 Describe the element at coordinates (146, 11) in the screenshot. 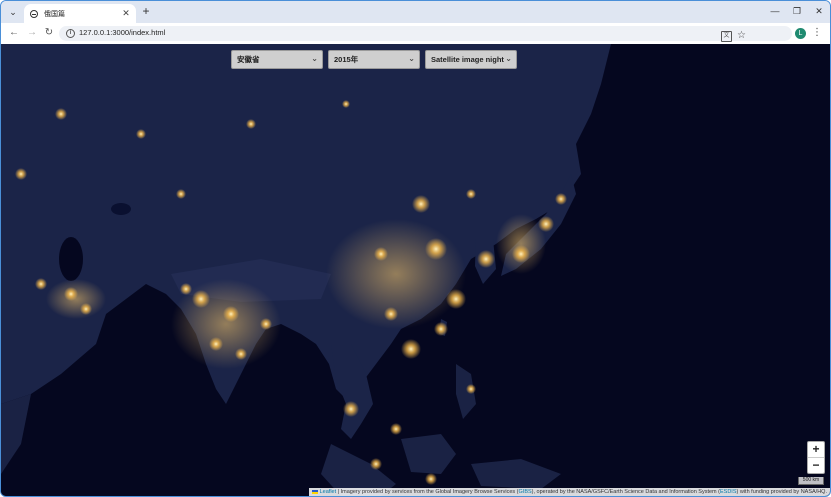

I see `new-tab-button: +` at that location.